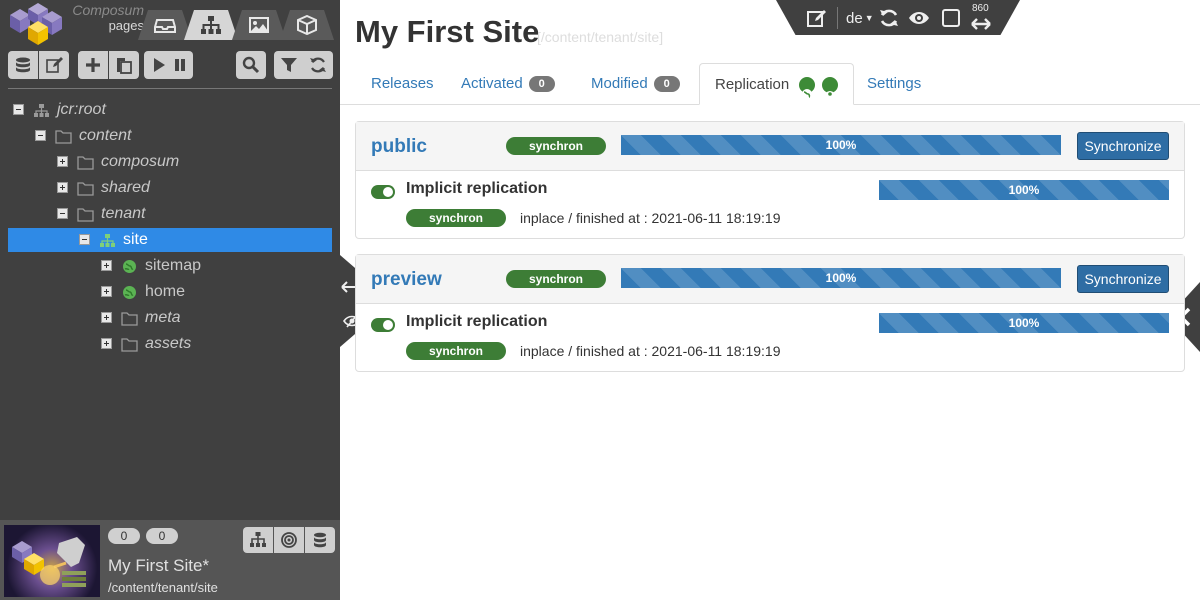  I want to click on add-button, so click(93, 65).